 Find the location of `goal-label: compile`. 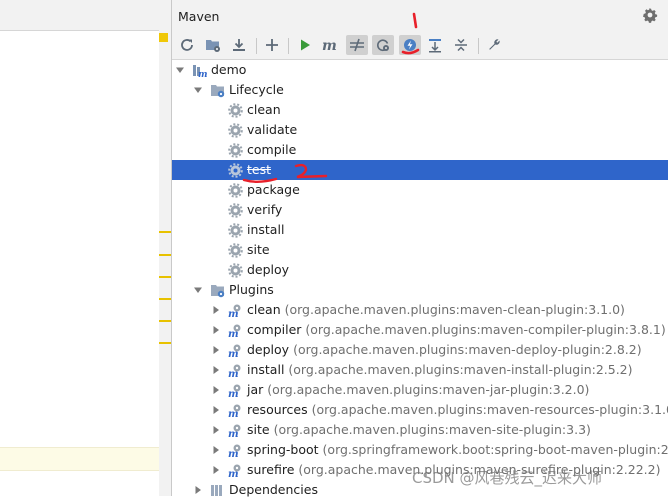

goal-label: compile is located at coordinates (272, 149).